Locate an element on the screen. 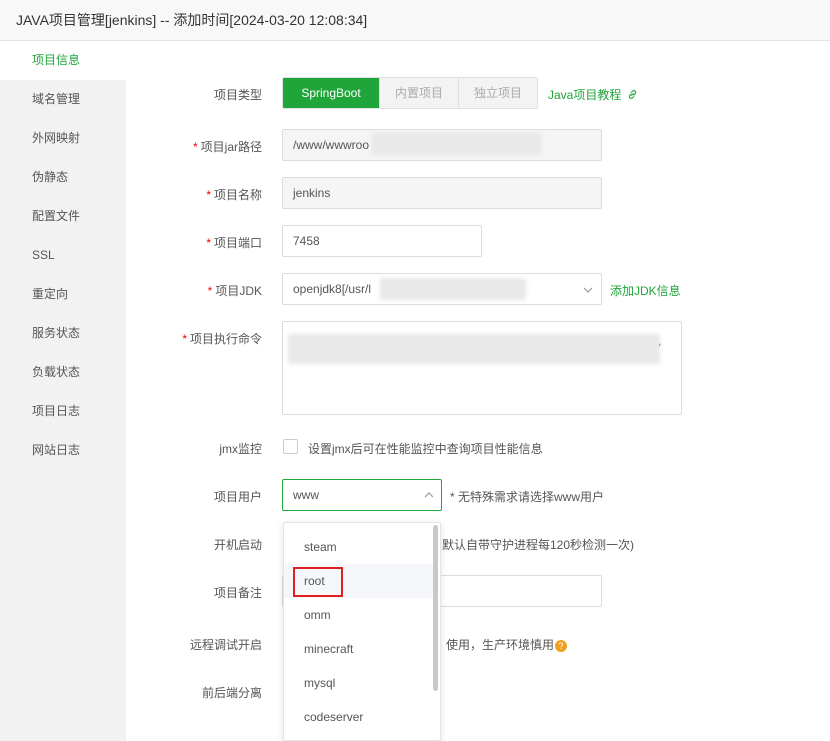 The width and height of the screenshot is (830, 741). jmx-checkbox-label: 设置jmx后可在性能监控中查询项目性能信息 is located at coordinates (425, 449).